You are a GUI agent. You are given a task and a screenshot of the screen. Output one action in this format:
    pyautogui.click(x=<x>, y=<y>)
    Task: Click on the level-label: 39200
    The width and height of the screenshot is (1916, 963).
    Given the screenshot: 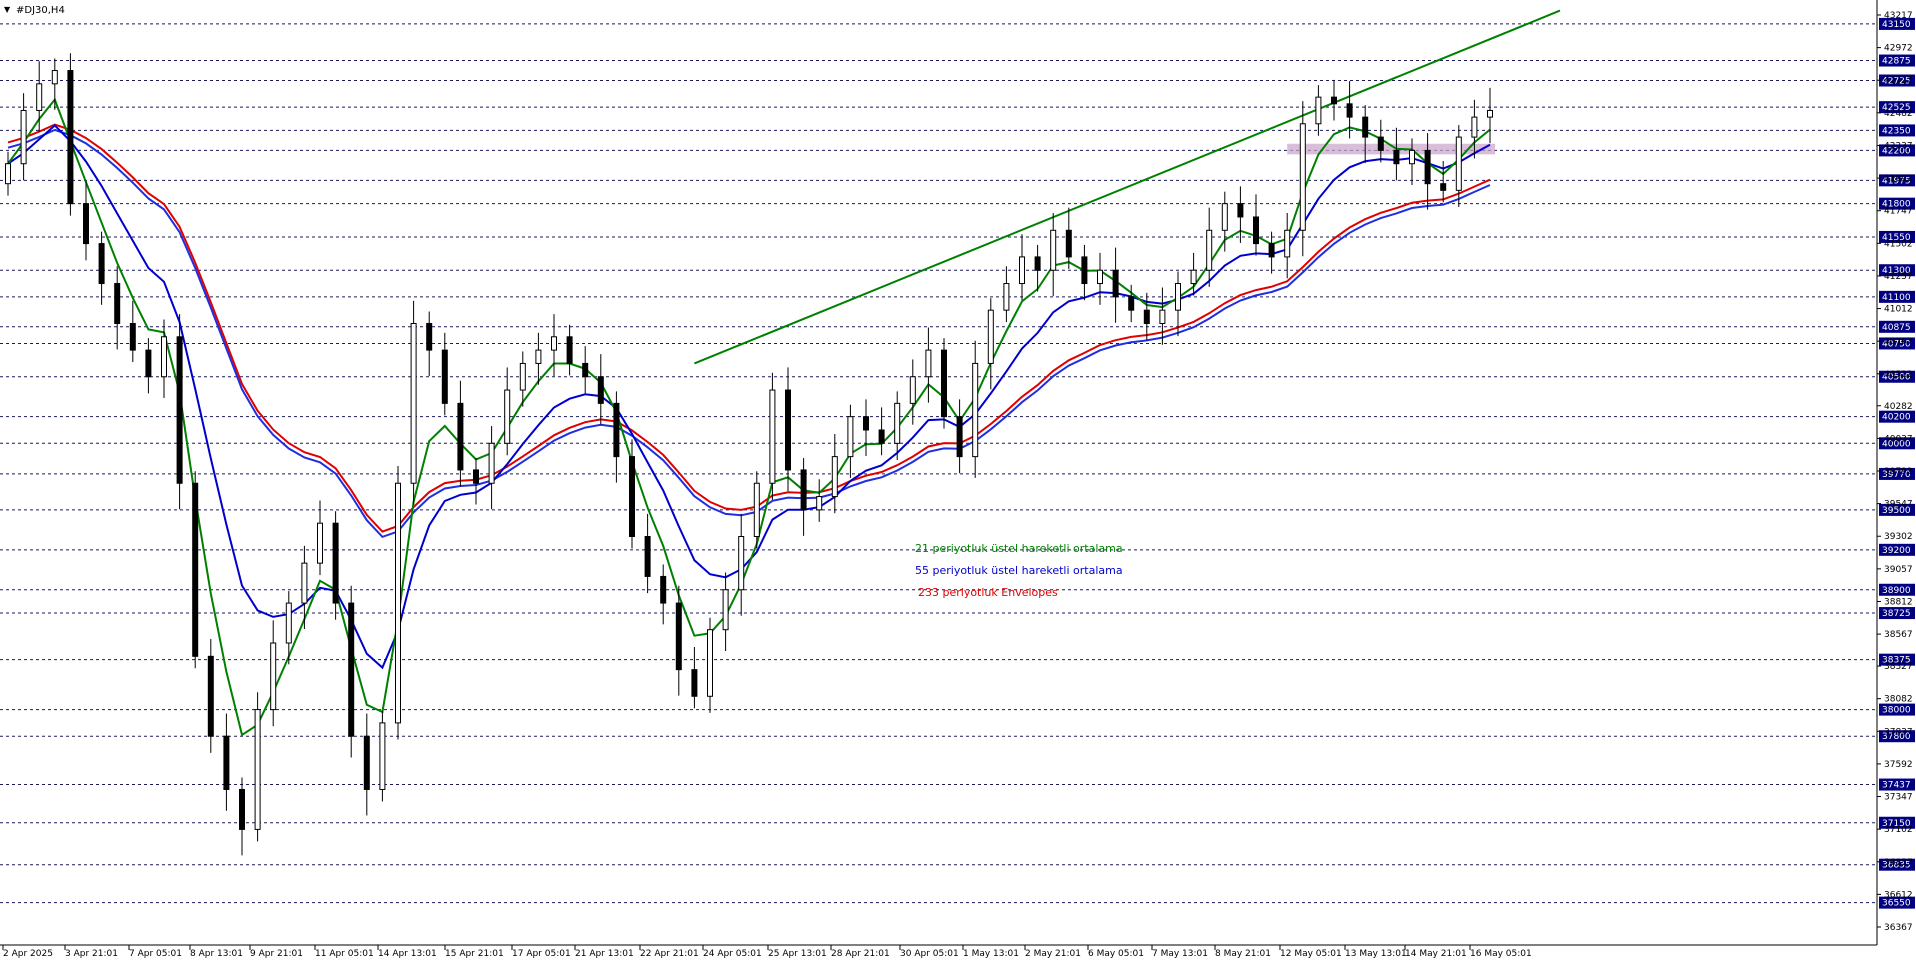 What is the action you would take?
    pyautogui.click(x=1896, y=551)
    